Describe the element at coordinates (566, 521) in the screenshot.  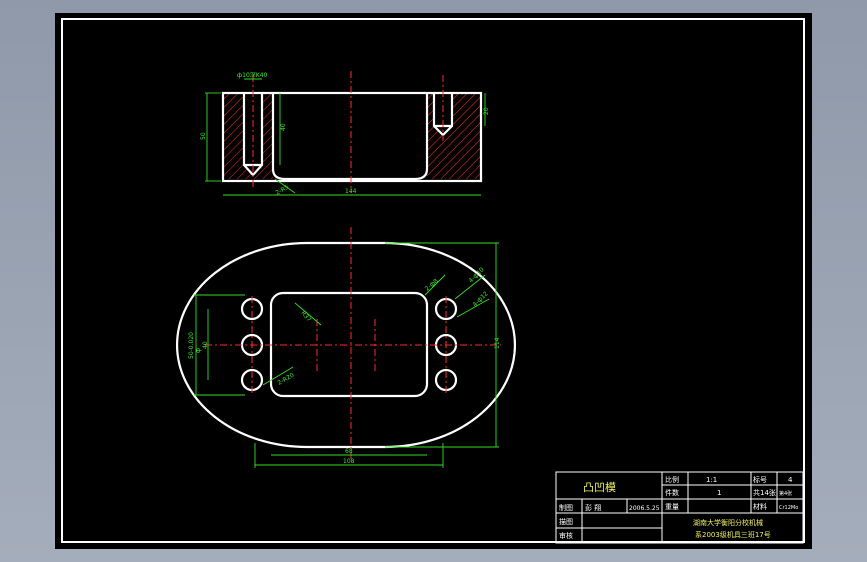
I see `design-label: 描图` at that location.